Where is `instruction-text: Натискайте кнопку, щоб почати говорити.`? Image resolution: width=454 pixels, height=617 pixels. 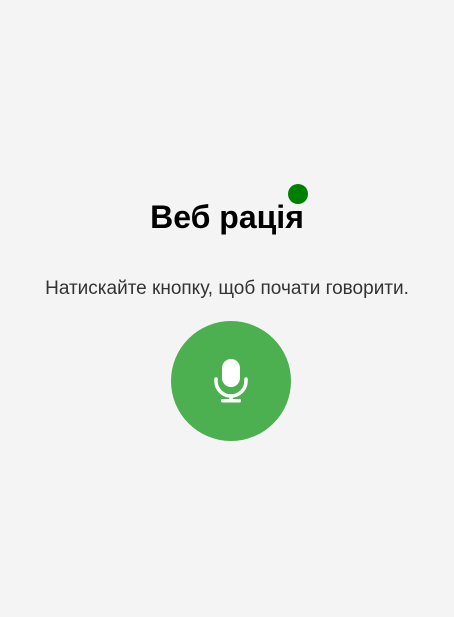 instruction-text: Натискайте кнопку, щоб почати говорити. is located at coordinates (227, 288).